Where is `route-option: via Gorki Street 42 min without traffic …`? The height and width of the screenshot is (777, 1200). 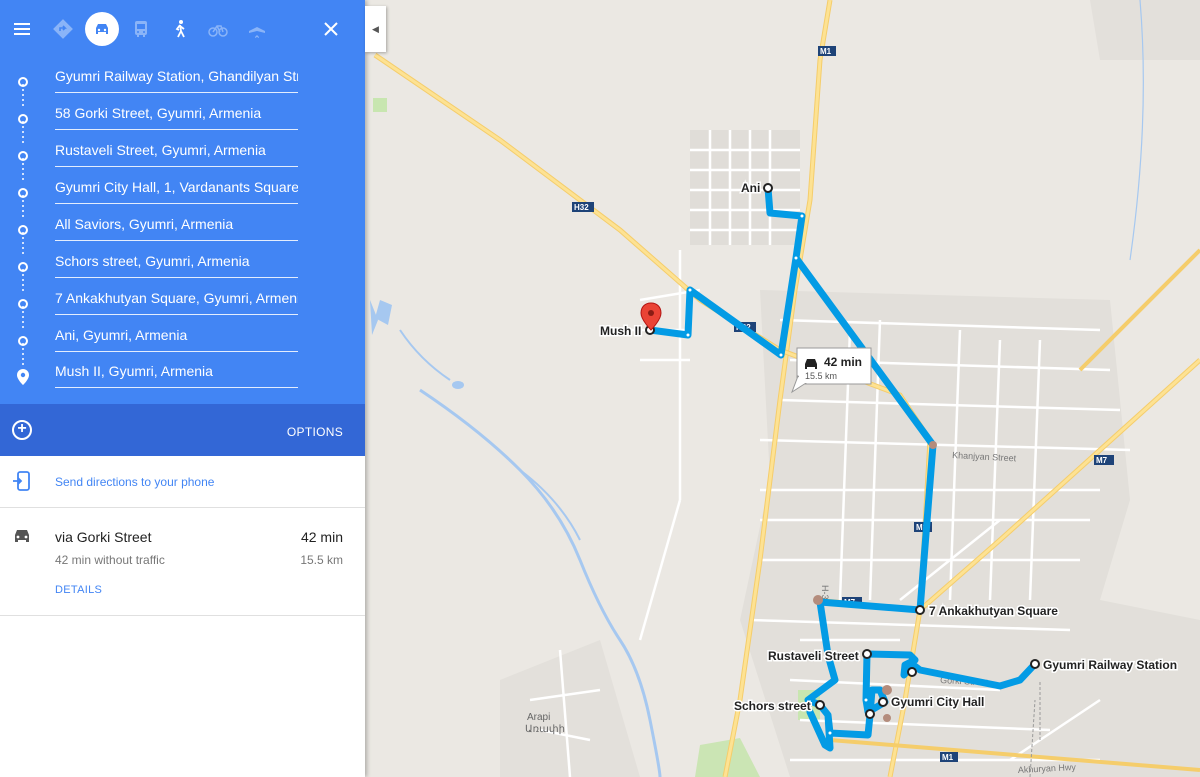 route-option: via Gorki Street 42 min without traffic … is located at coordinates (182, 562).